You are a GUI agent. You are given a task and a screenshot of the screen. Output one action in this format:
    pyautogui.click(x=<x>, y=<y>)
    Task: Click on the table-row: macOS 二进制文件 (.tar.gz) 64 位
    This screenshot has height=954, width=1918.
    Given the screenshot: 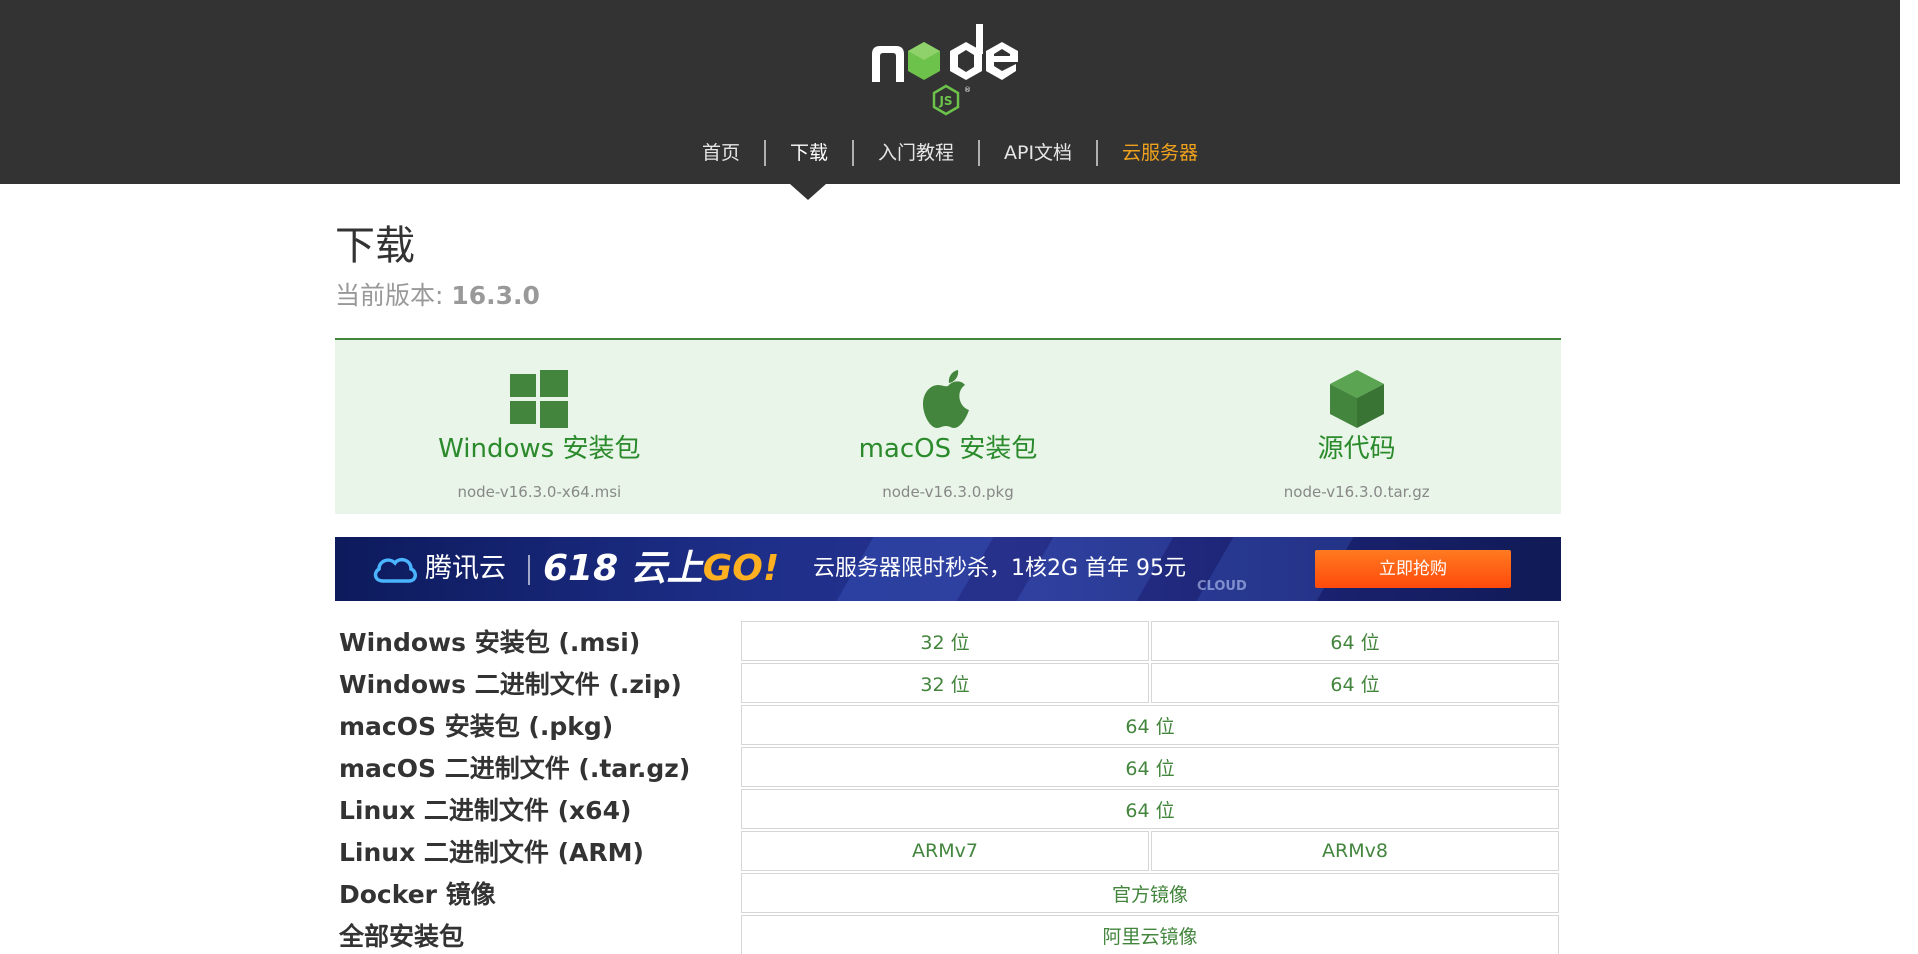 What is the action you would take?
    pyautogui.click(x=948, y=767)
    